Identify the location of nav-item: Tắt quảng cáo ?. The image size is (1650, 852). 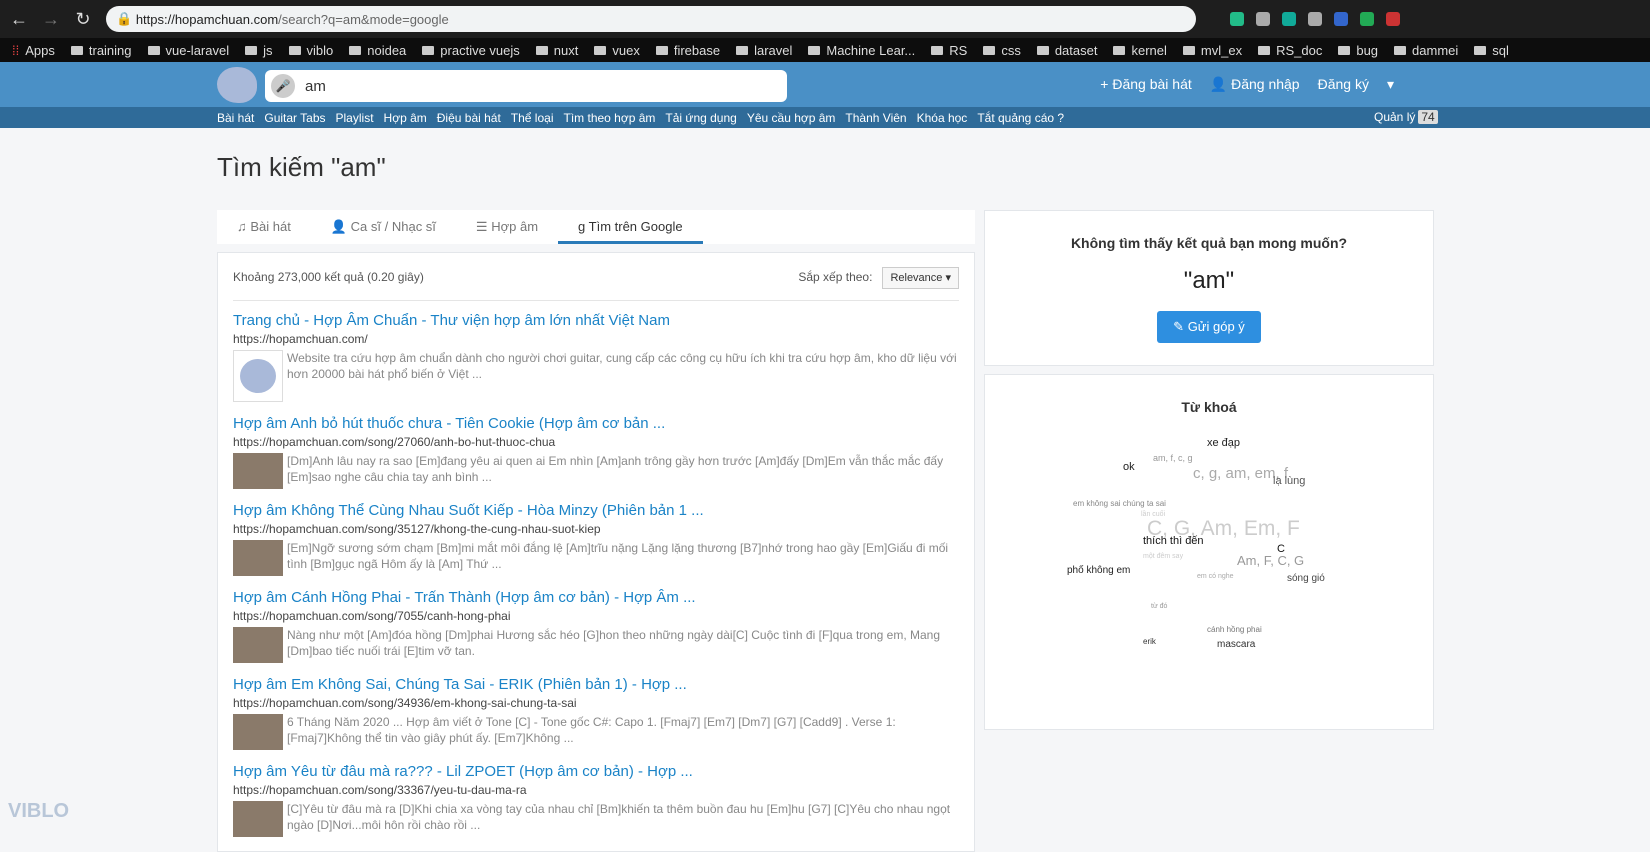
(1020, 118).